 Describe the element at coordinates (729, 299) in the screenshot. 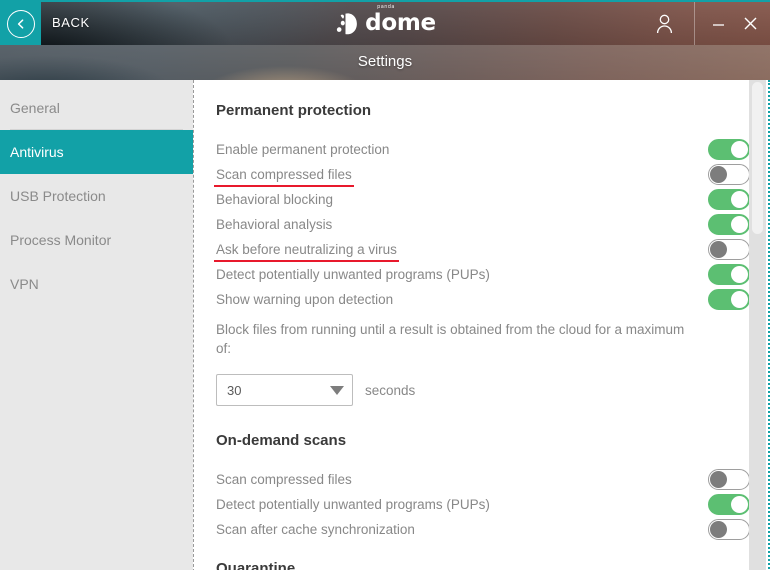

I see `toggle-show-warning` at that location.